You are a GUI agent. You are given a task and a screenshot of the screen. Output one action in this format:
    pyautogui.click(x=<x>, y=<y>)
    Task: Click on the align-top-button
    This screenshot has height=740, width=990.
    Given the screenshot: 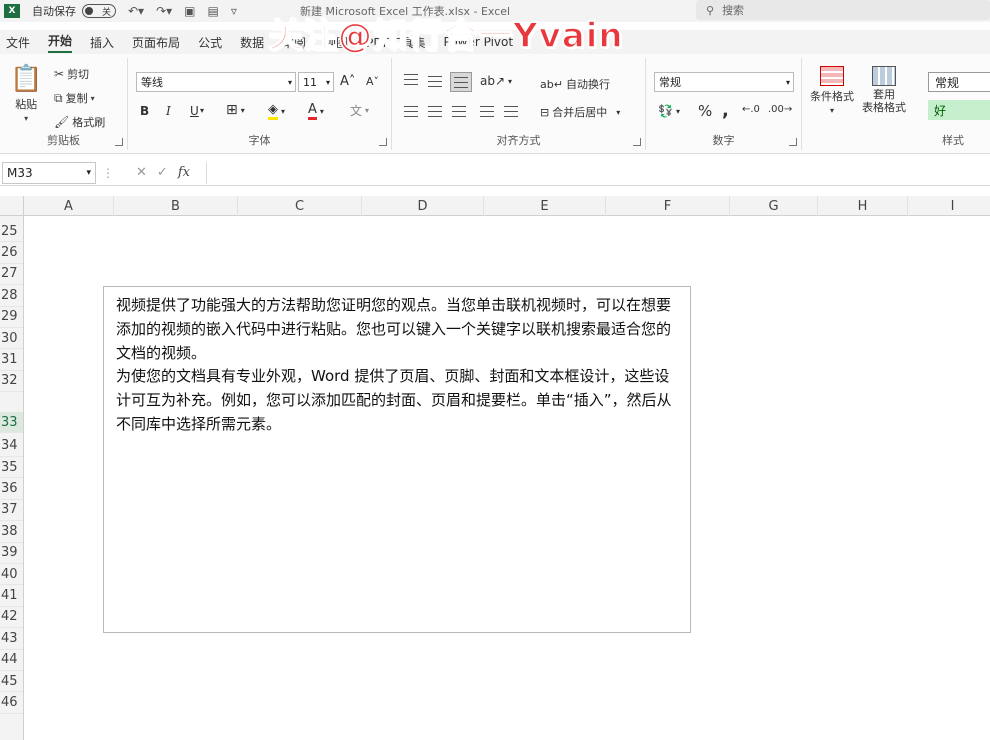 What is the action you would take?
    pyautogui.click(x=411, y=79)
    